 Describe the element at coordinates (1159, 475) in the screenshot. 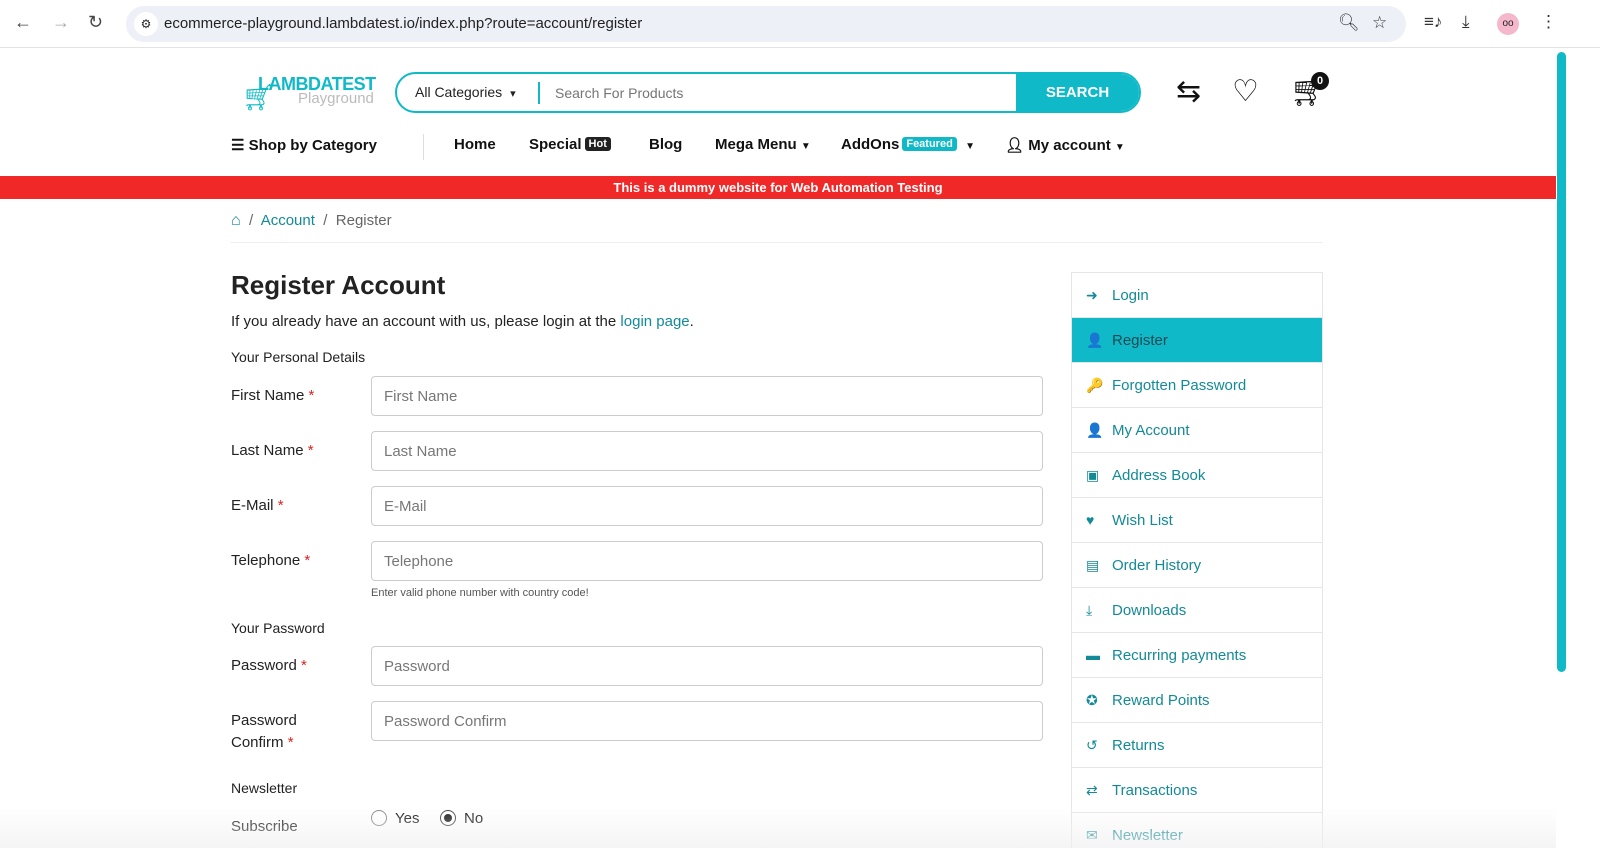

I see `sidebar-item-label: Address Book` at that location.